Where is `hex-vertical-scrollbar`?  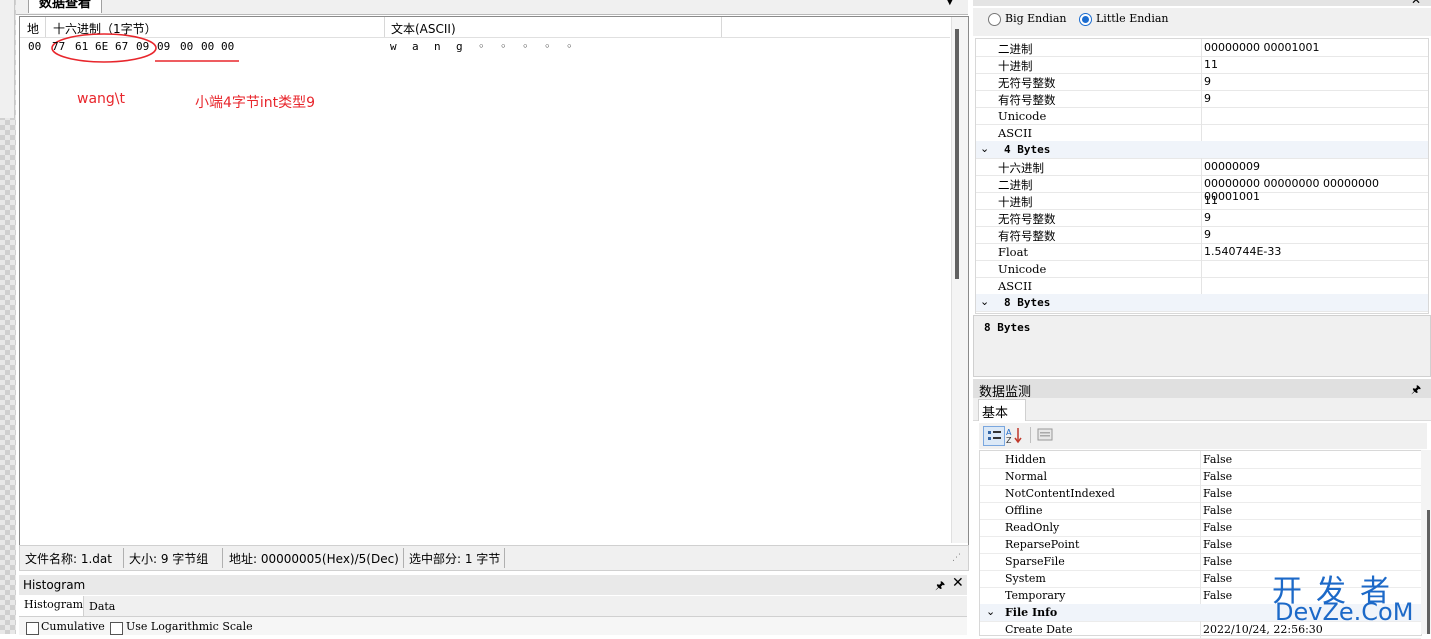 hex-vertical-scrollbar is located at coordinates (959, 280).